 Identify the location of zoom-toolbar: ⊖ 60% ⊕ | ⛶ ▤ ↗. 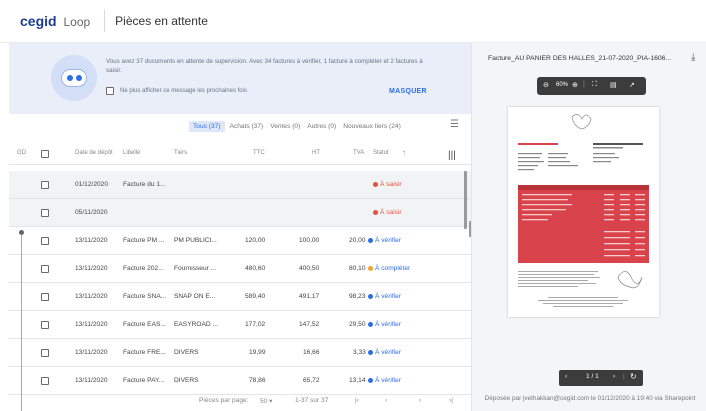
(591, 86).